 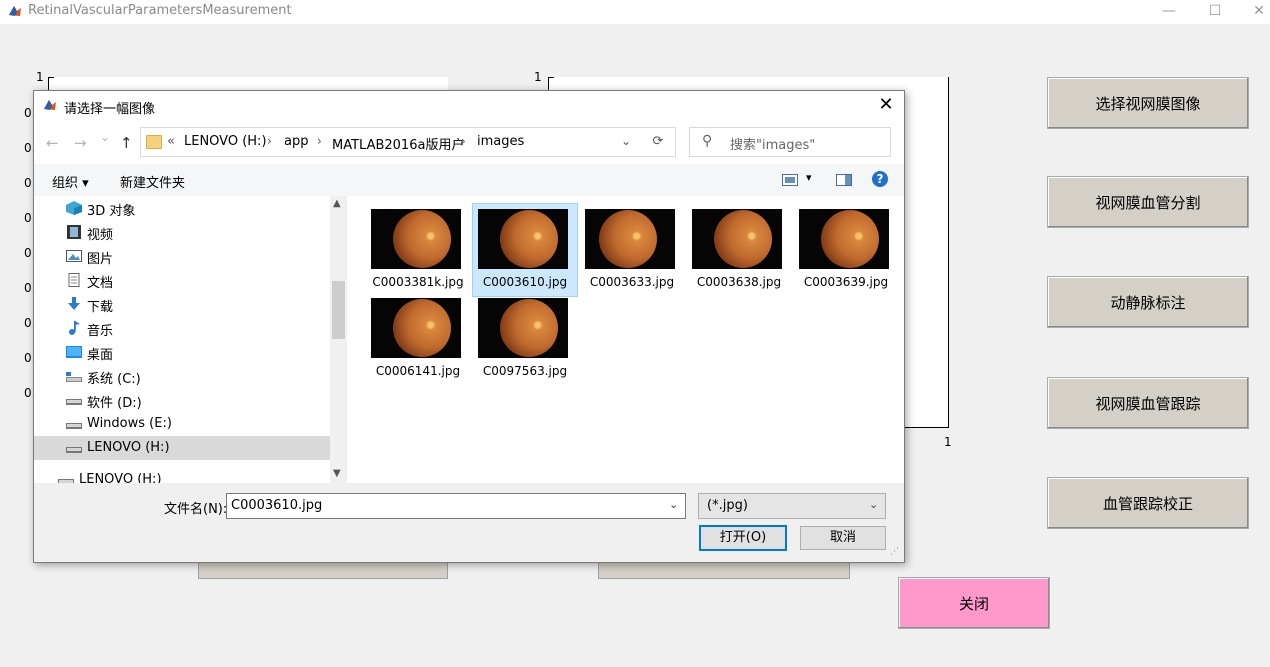 What do you see at coordinates (182, 448) in the screenshot?
I see `nav-item-drive-h: LENOVO (H:)` at bounding box center [182, 448].